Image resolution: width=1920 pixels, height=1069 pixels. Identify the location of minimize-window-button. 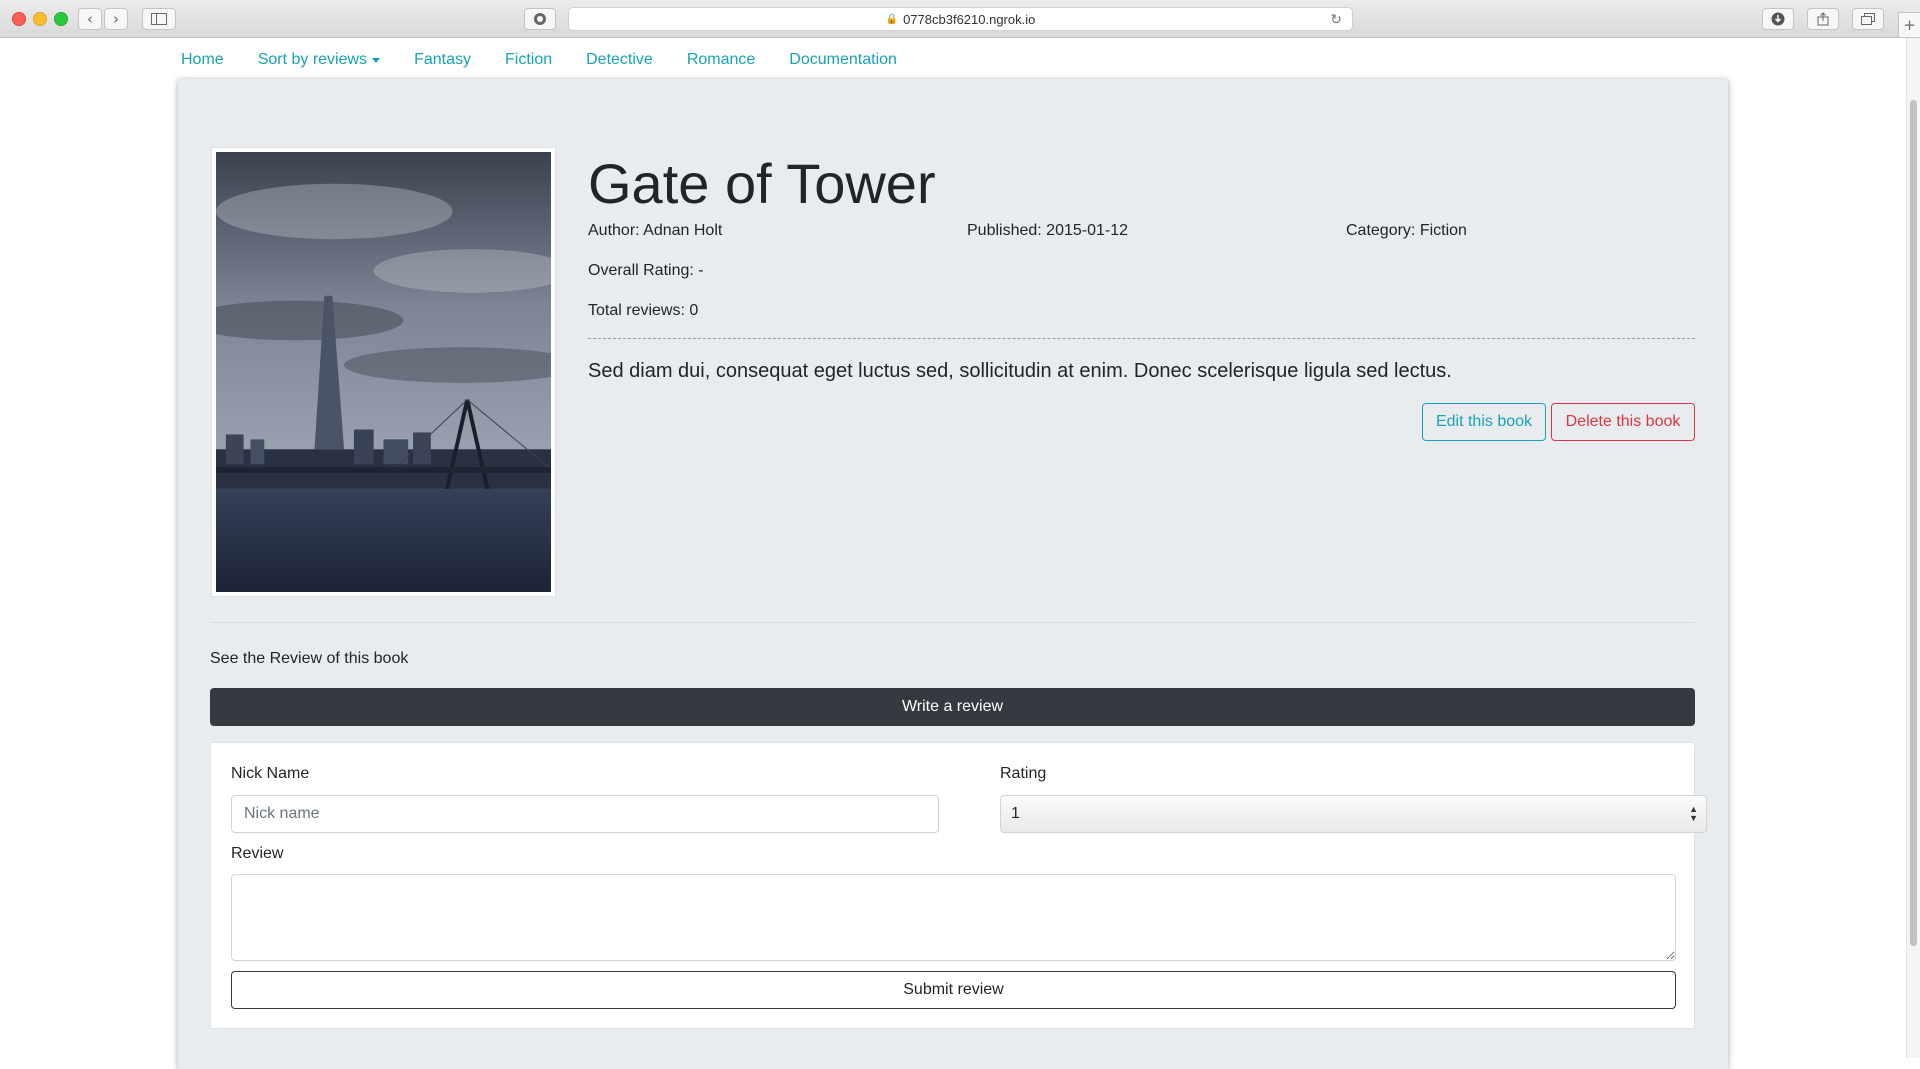
(40, 19).